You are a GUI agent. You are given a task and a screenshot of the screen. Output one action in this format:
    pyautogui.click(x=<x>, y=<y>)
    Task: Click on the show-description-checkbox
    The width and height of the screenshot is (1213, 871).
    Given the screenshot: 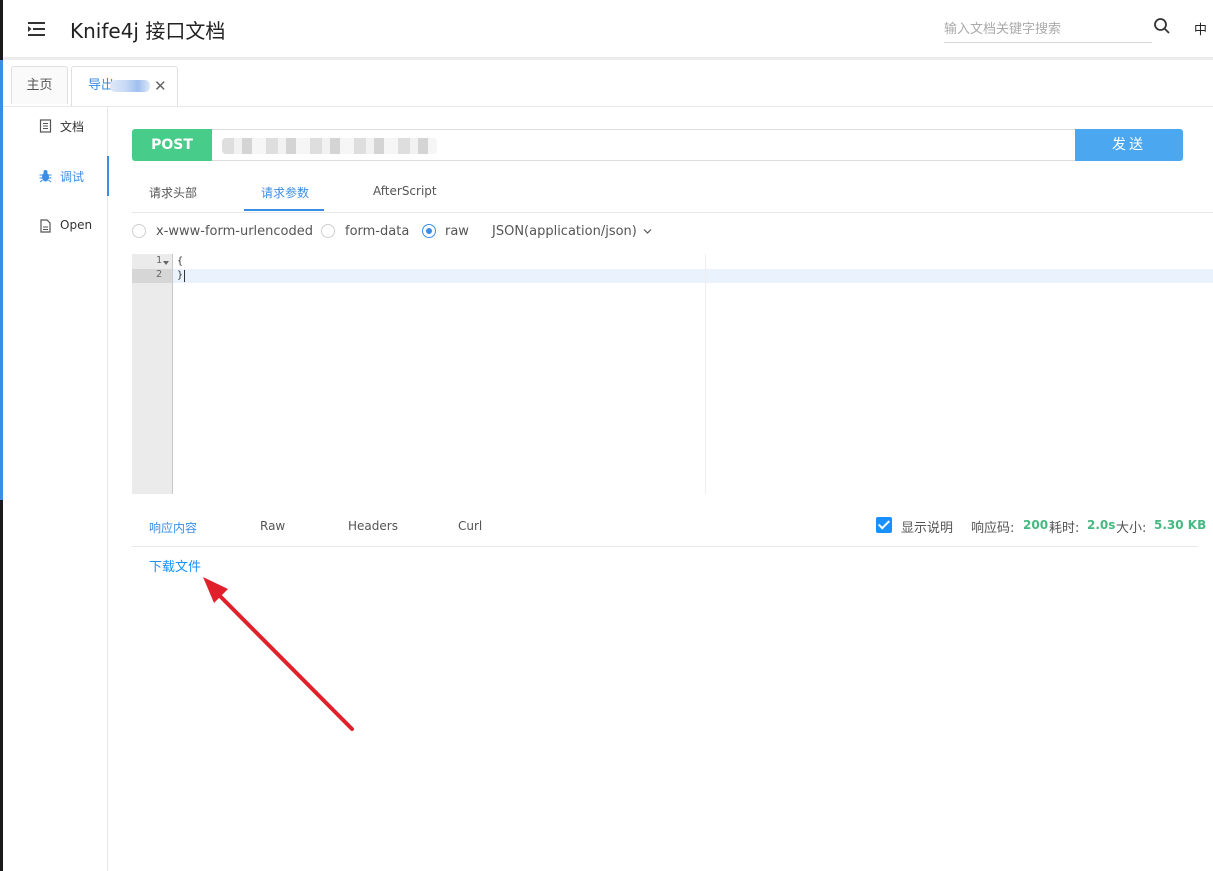 What is the action you would take?
    pyautogui.click(x=884, y=525)
    